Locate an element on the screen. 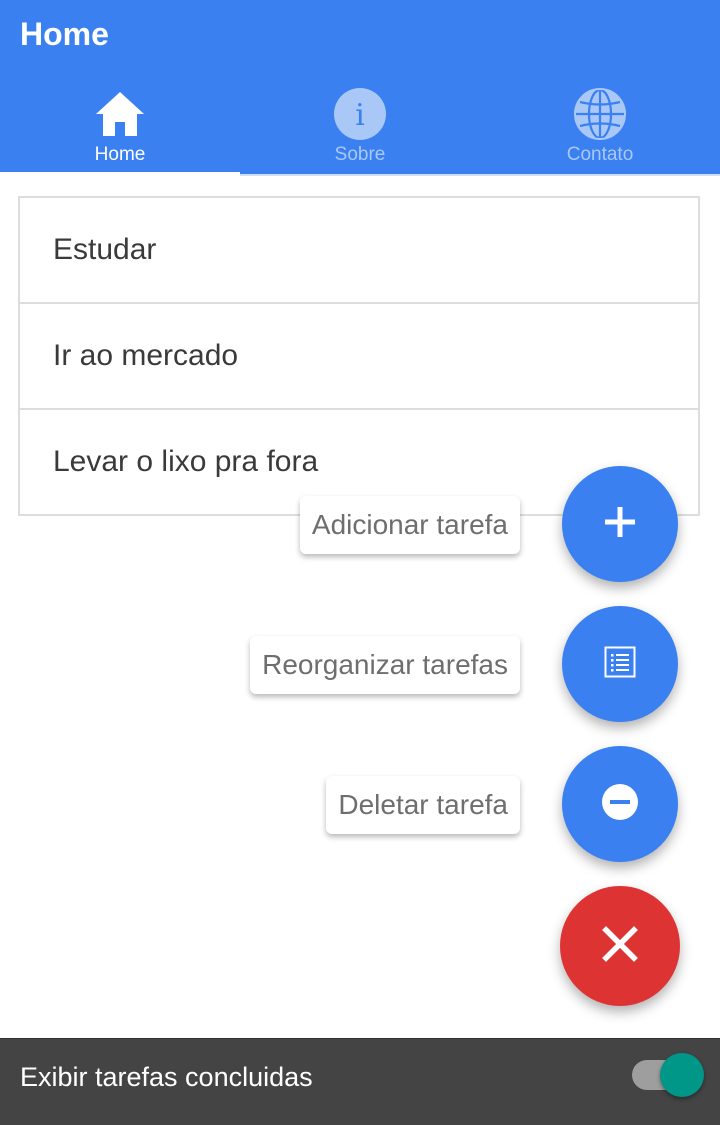 The height and width of the screenshot is (1125, 720). tab-contato: Contato is located at coordinates (600, 128).